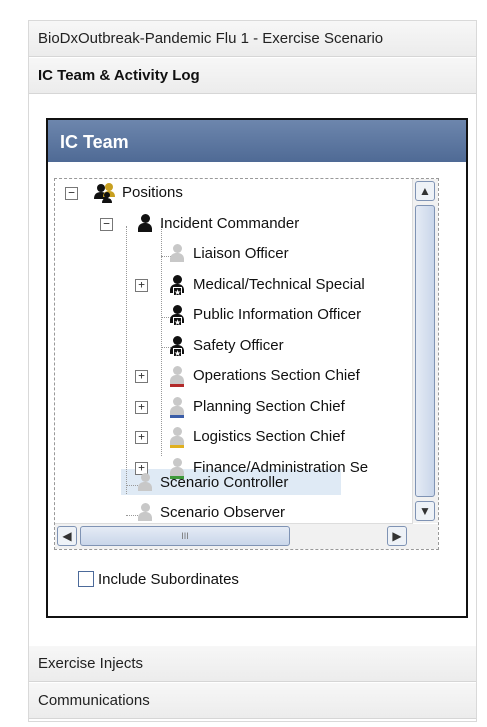 The image size is (487, 727). What do you see at coordinates (257, 141) in the screenshot?
I see `panel-title: IC Team` at bounding box center [257, 141].